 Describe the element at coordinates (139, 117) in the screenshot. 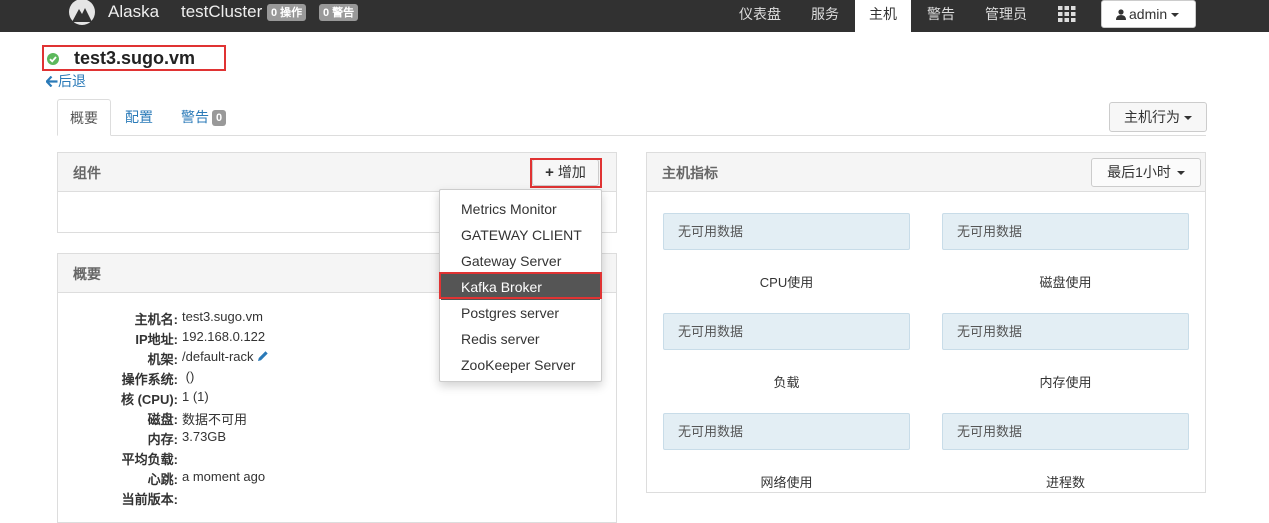

I see `tab-configs: 配置` at that location.